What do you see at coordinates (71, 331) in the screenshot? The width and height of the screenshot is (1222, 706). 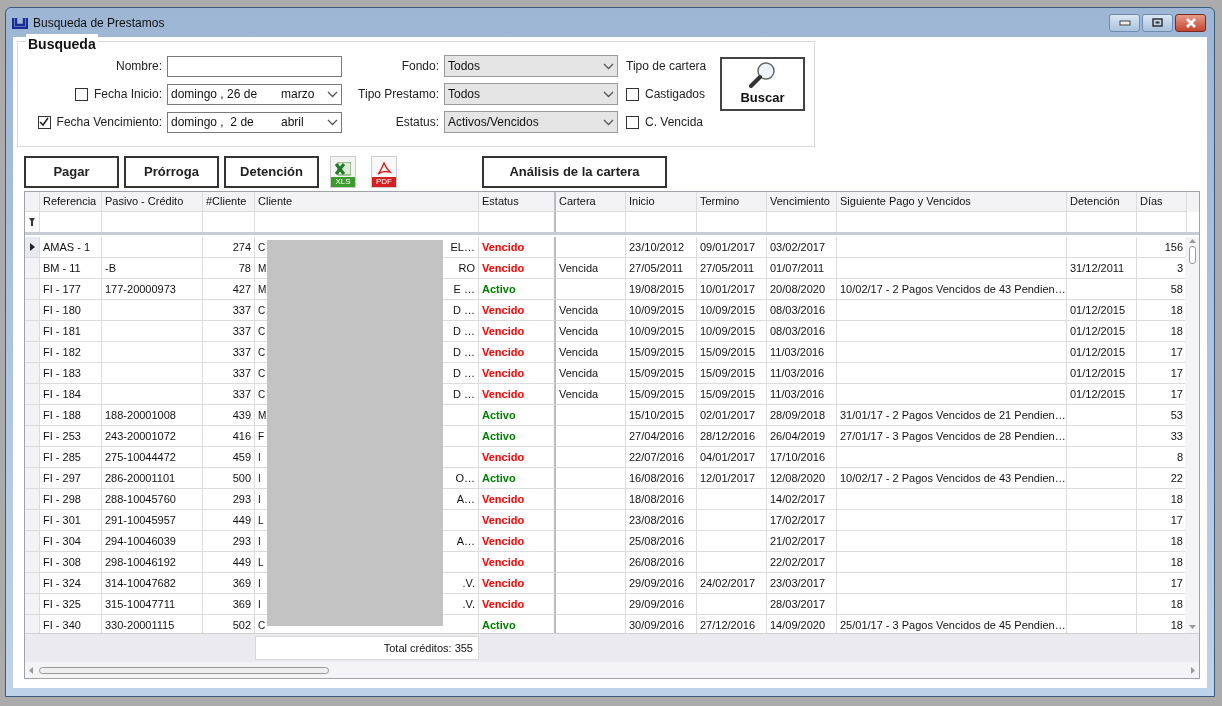 I see `table-cell: FI - 181` at bounding box center [71, 331].